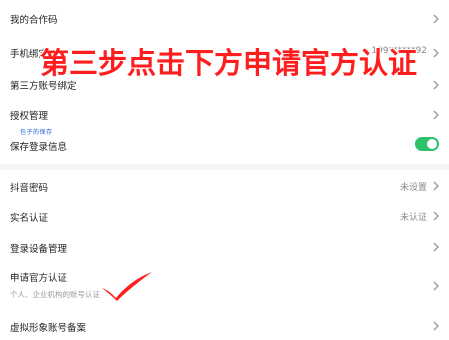 The height and width of the screenshot is (340, 449). I want to click on douyin-password-label: 抖音密码, so click(29, 188).